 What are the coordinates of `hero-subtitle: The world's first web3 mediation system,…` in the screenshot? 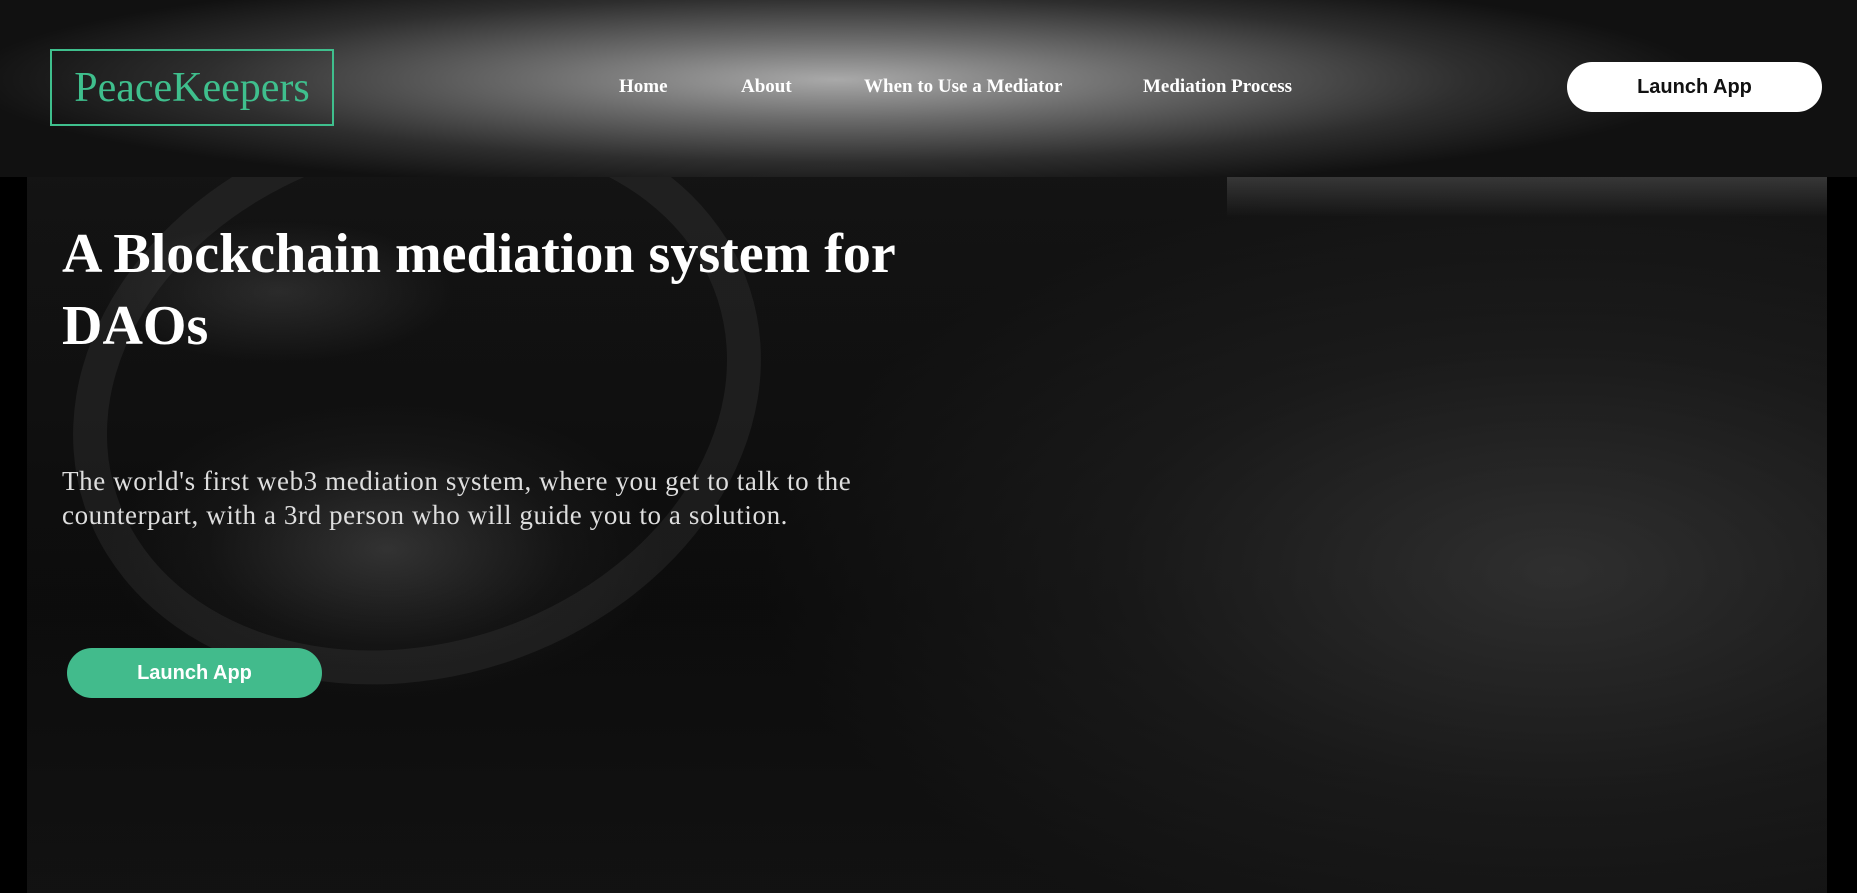 It's located at (457, 498).